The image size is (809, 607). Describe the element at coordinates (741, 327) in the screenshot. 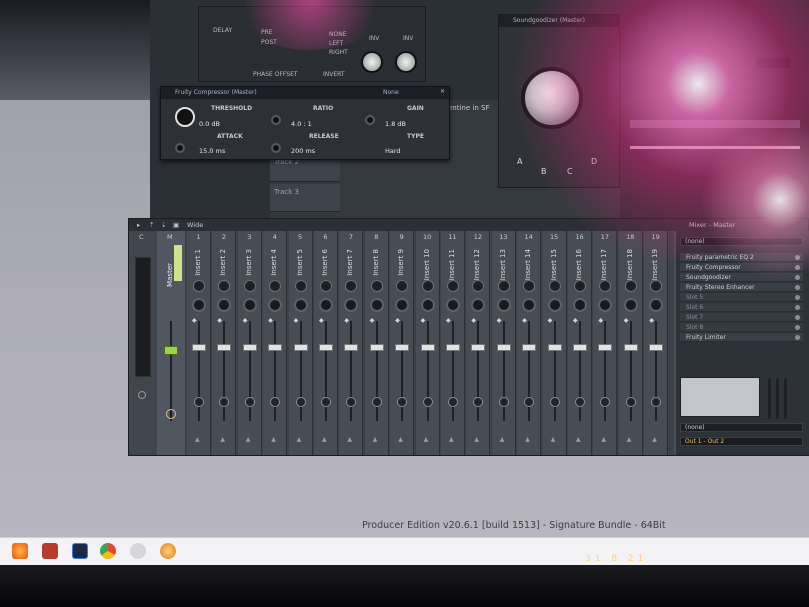

I see `effect-slot: Slot 8` at that location.